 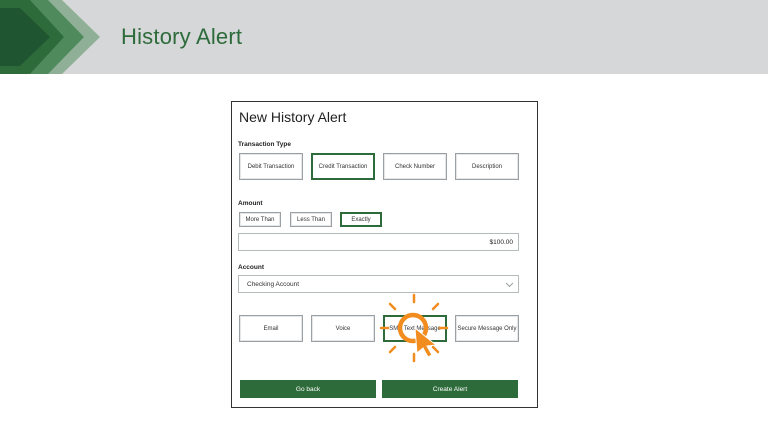 I want to click on more-than-option: More Than, so click(x=260, y=219).